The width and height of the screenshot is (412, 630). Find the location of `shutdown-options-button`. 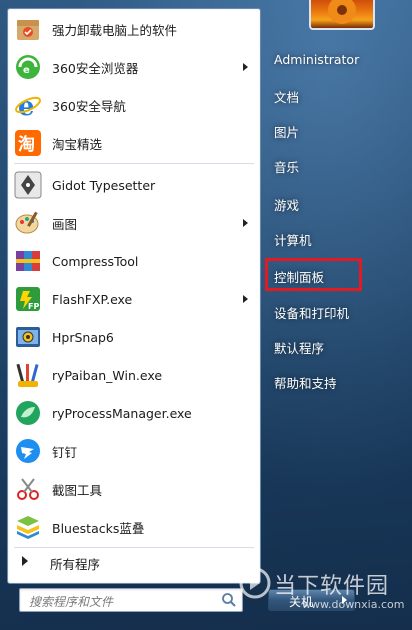

shutdown-options-button is located at coordinates (344, 600).